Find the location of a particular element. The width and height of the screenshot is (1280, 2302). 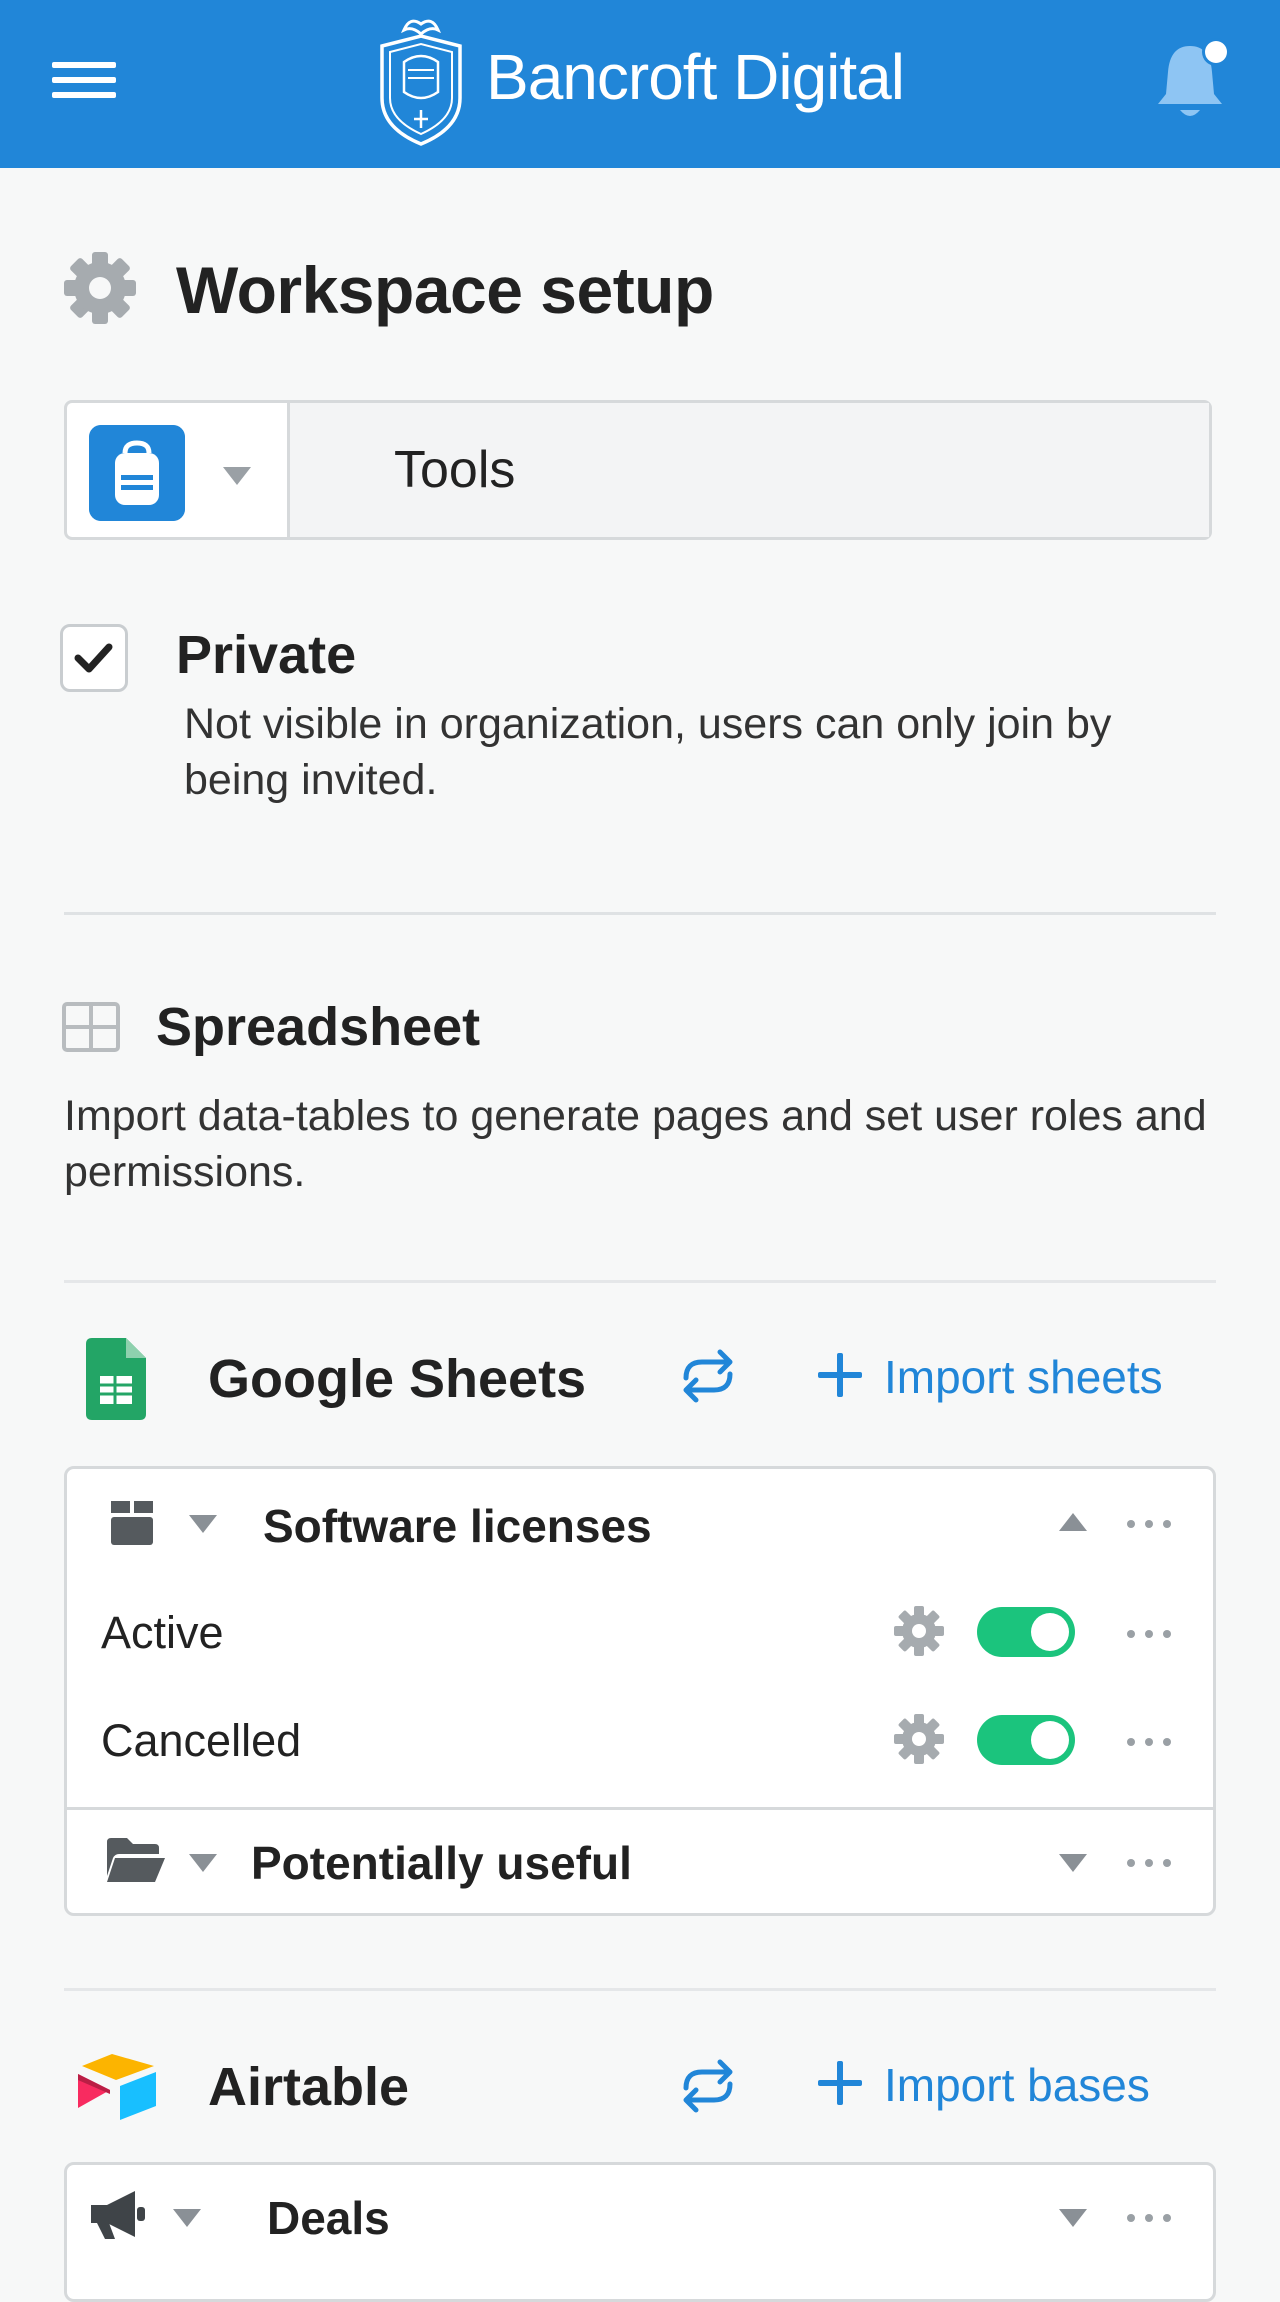

page-title: Workspace setup is located at coordinates (445, 290).